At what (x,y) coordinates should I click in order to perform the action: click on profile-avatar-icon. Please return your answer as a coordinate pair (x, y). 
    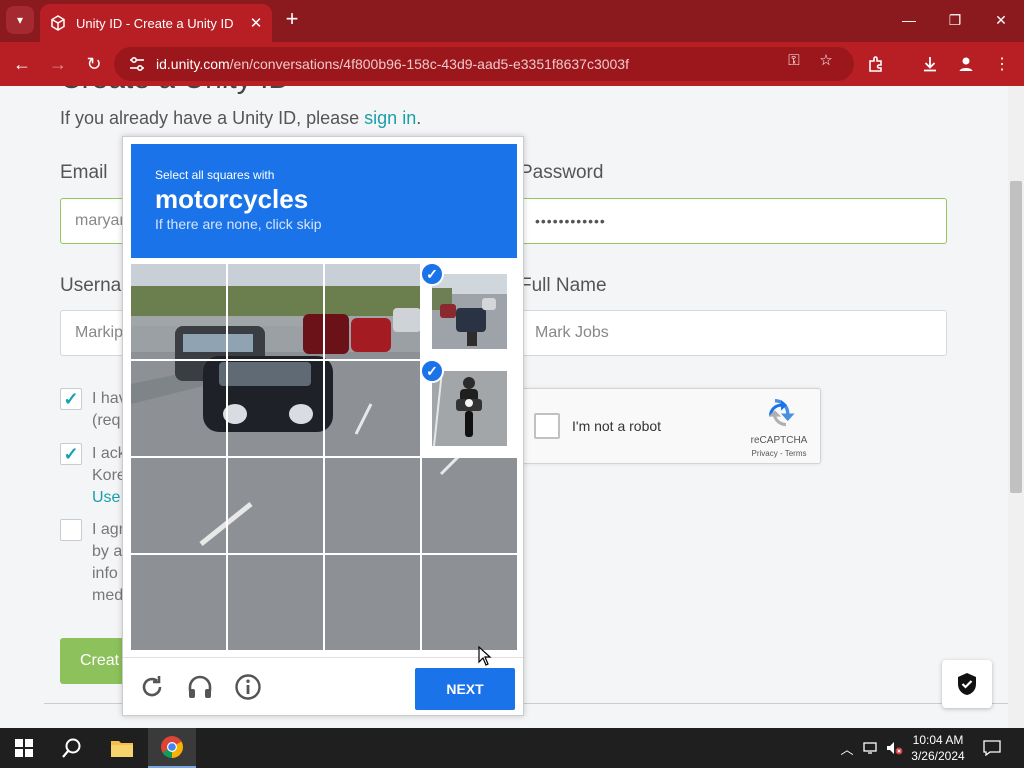
    Looking at the image, I should click on (966, 64).